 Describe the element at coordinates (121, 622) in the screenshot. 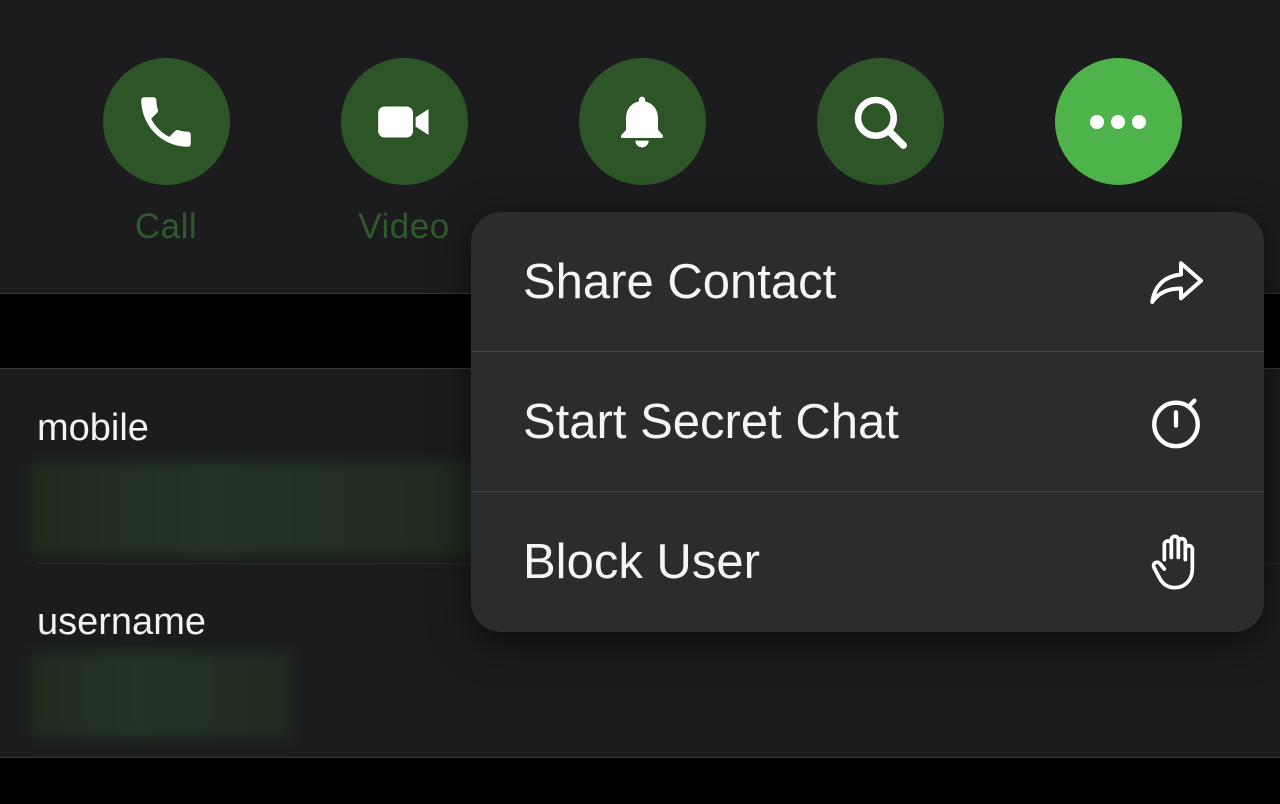

I see `username-label: username` at that location.